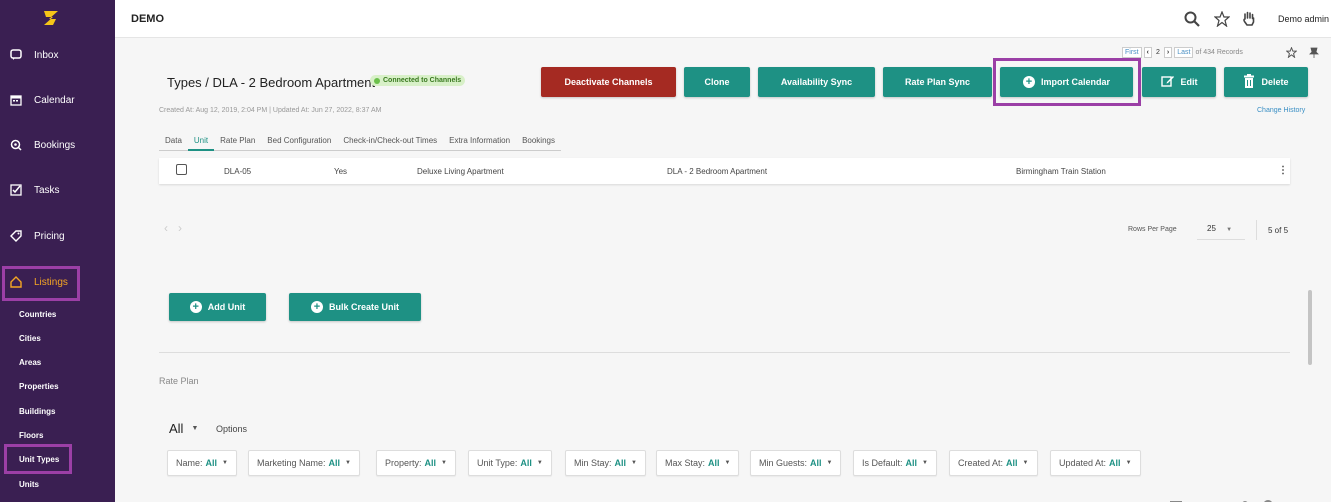  What do you see at coordinates (1281, 110) in the screenshot?
I see `change-history-link: Change History` at bounding box center [1281, 110].